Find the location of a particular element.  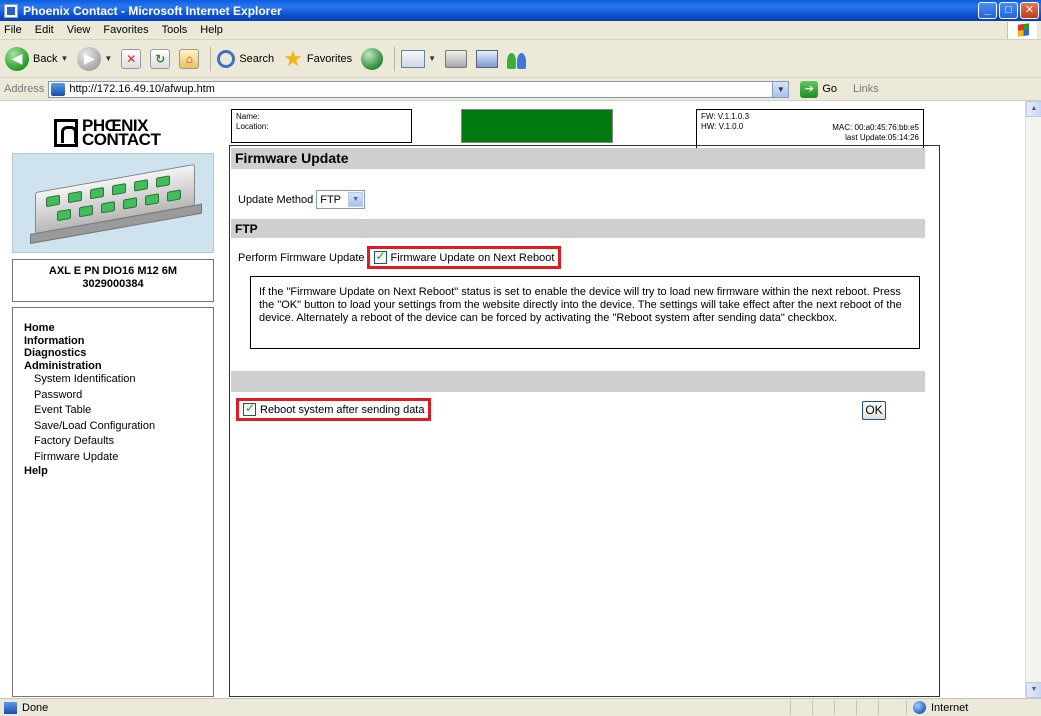

status-text: Done is located at coordinates (35, 707).